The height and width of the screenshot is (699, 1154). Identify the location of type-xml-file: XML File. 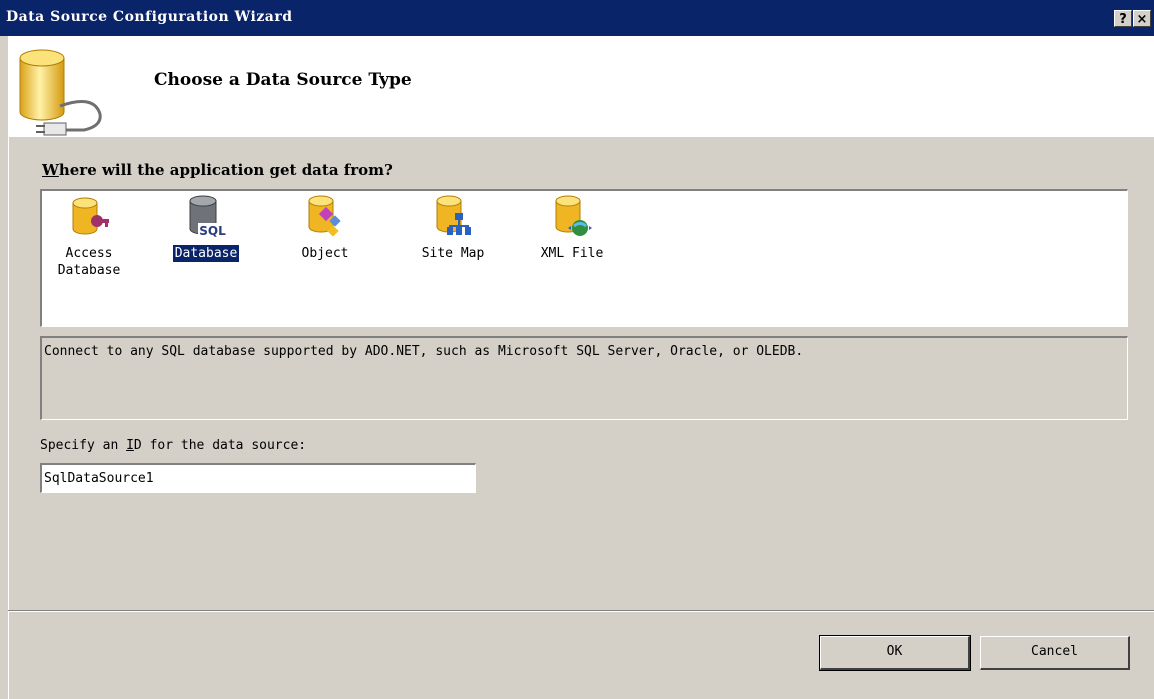
(572, 228).